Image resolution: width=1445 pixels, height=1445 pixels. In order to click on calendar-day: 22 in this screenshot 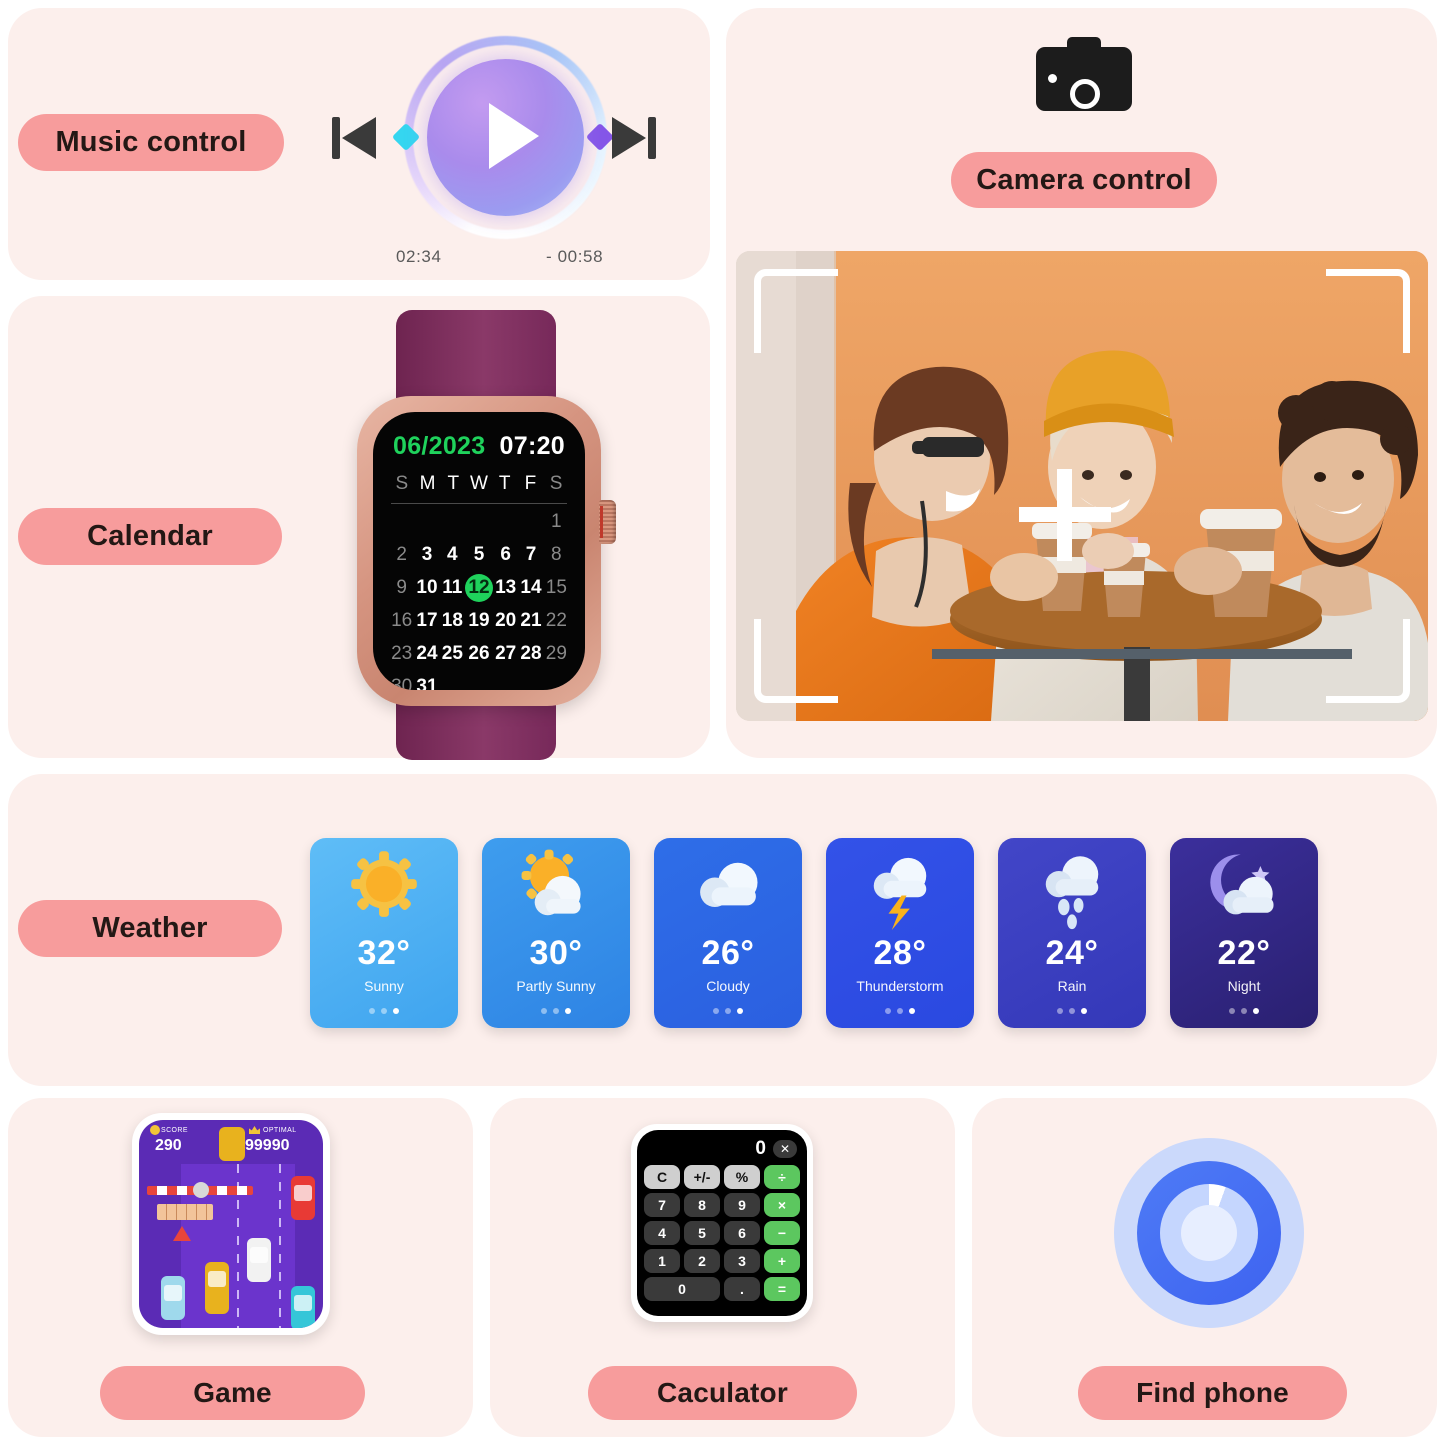, I will do `click(556, 621)`.